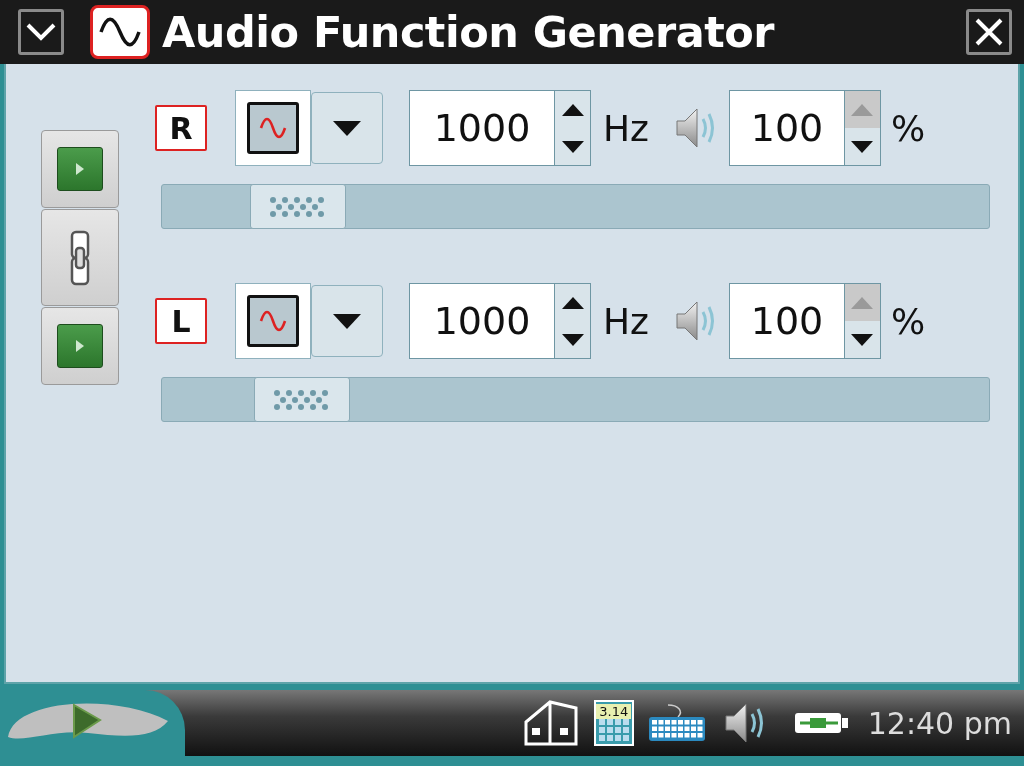  Describe the element at coordinates (120, 32) in the screenshot. I see `sine-wave-icon` at that location.